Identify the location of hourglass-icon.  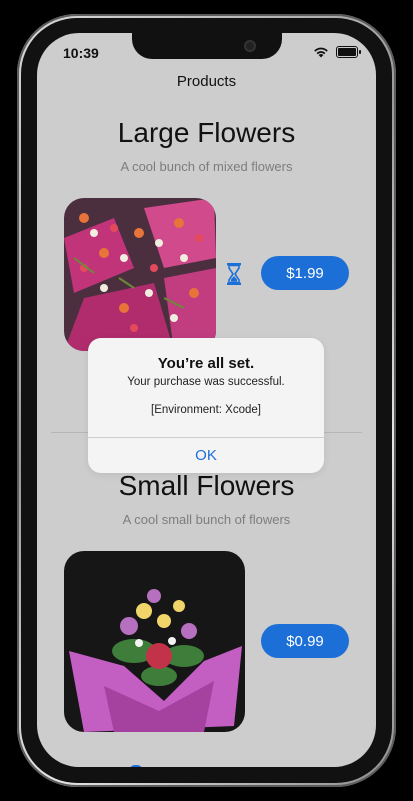
(234, 274).